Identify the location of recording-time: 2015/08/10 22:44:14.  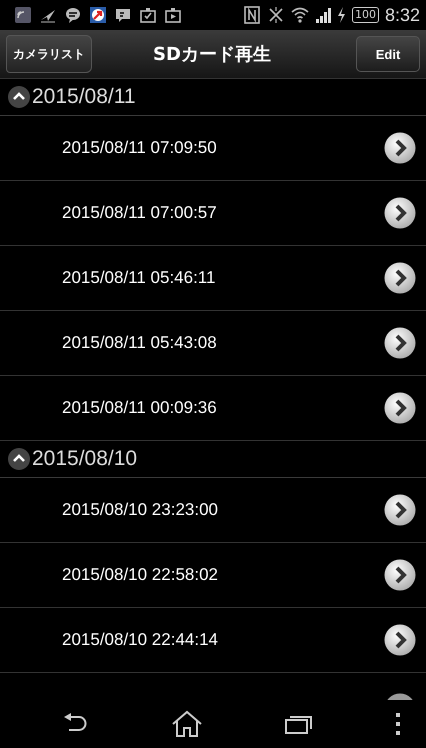
(140, 640).